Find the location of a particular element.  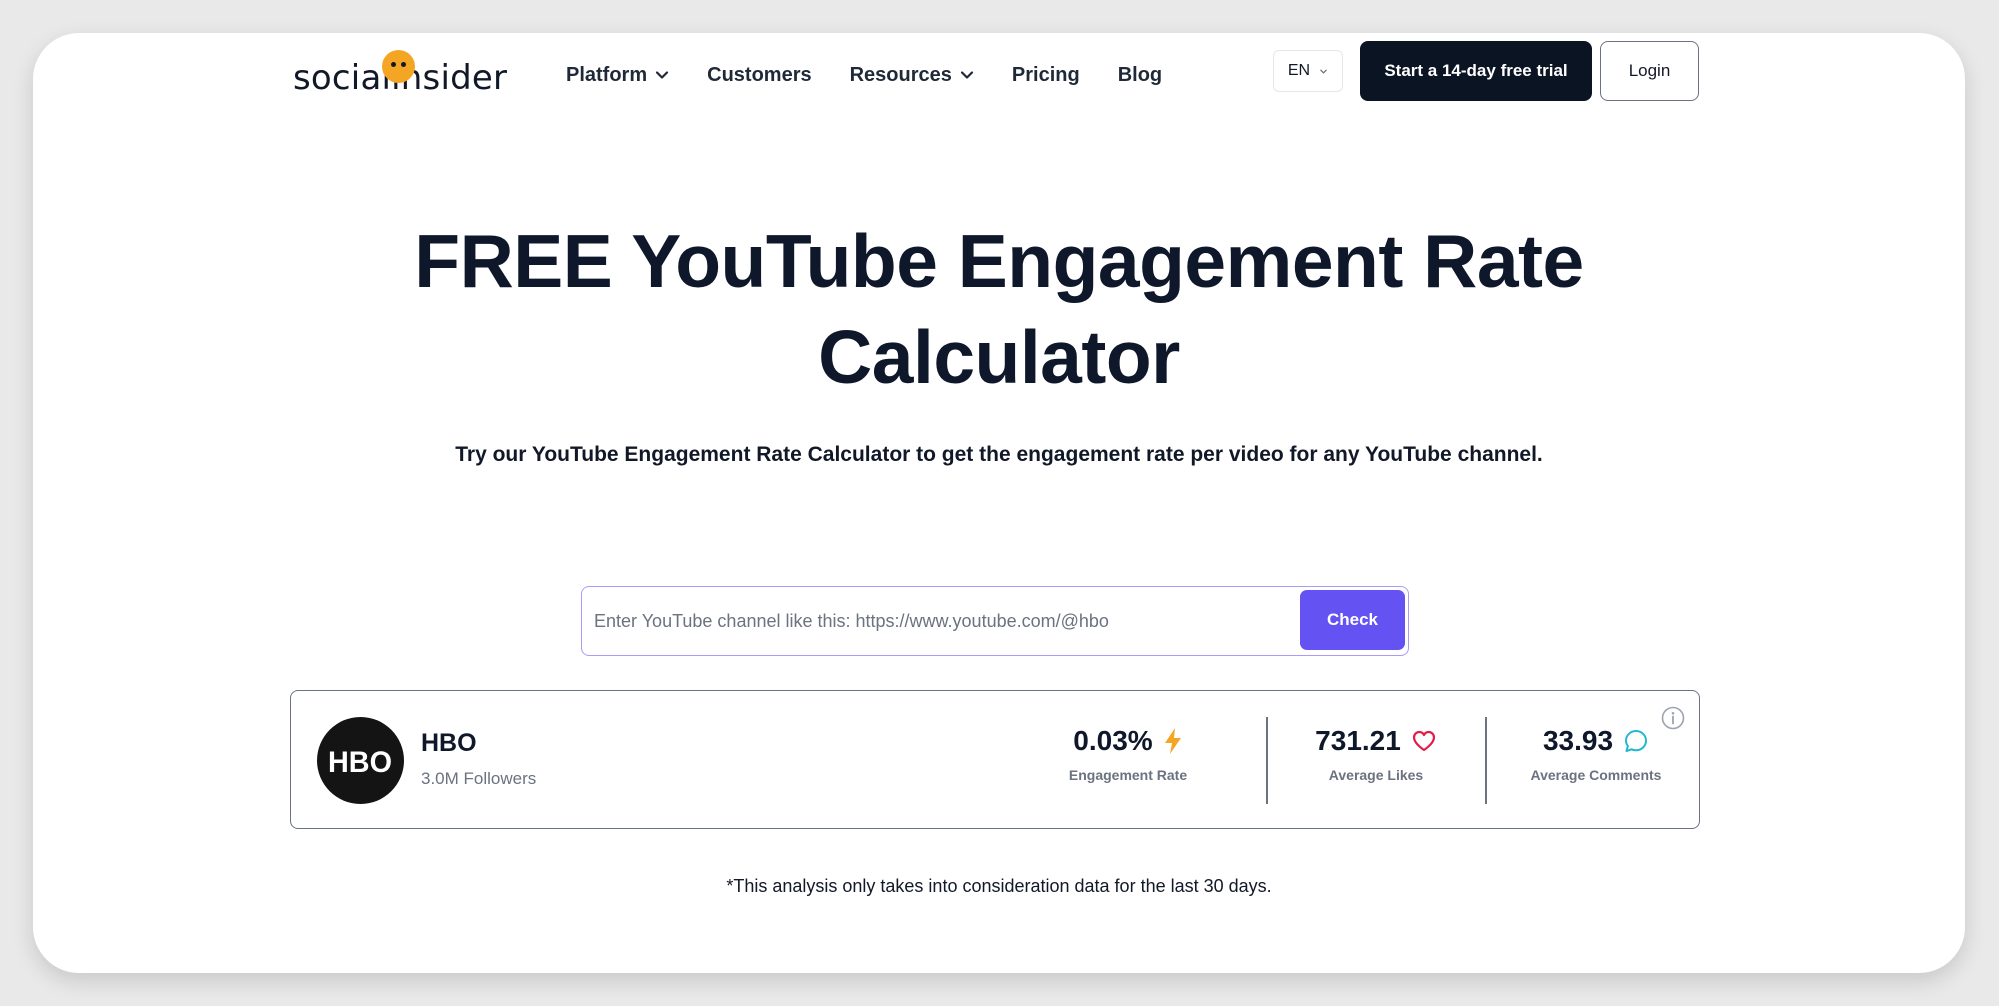

heart-icon is located at coordinates (1423, 741).